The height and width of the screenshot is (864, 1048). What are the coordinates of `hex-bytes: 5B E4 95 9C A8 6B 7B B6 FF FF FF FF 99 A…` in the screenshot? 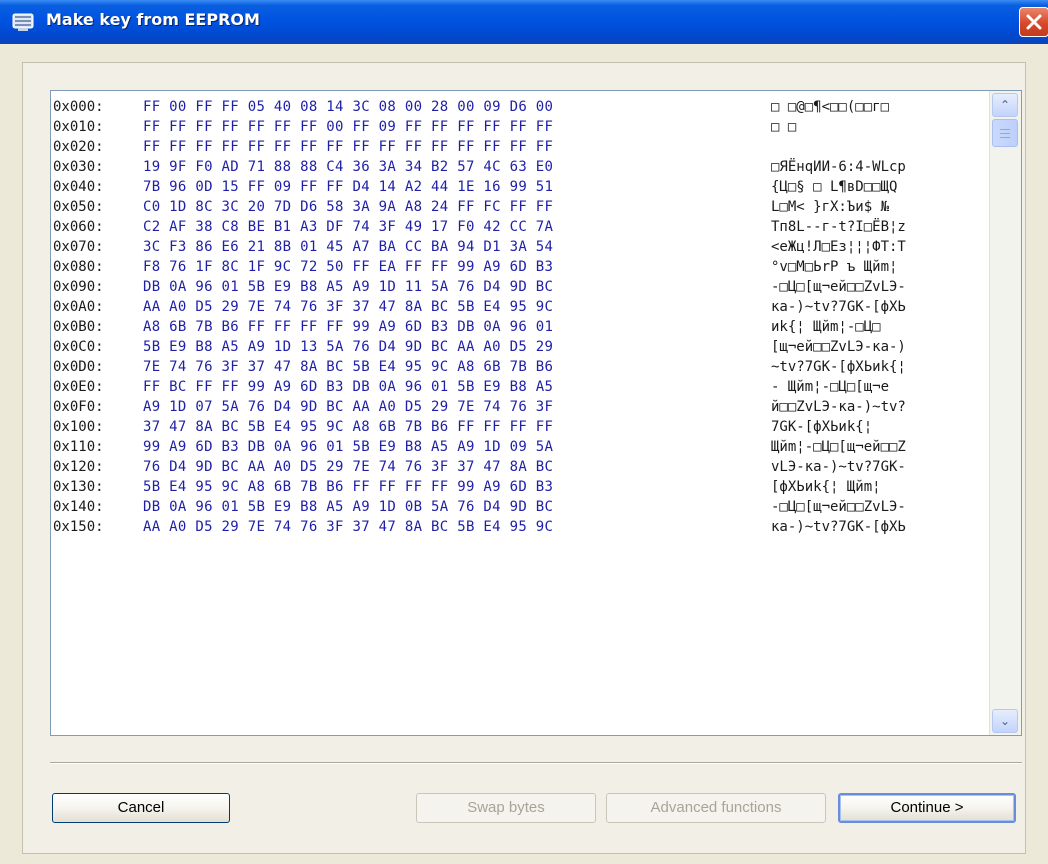 It's located at (348, 487).